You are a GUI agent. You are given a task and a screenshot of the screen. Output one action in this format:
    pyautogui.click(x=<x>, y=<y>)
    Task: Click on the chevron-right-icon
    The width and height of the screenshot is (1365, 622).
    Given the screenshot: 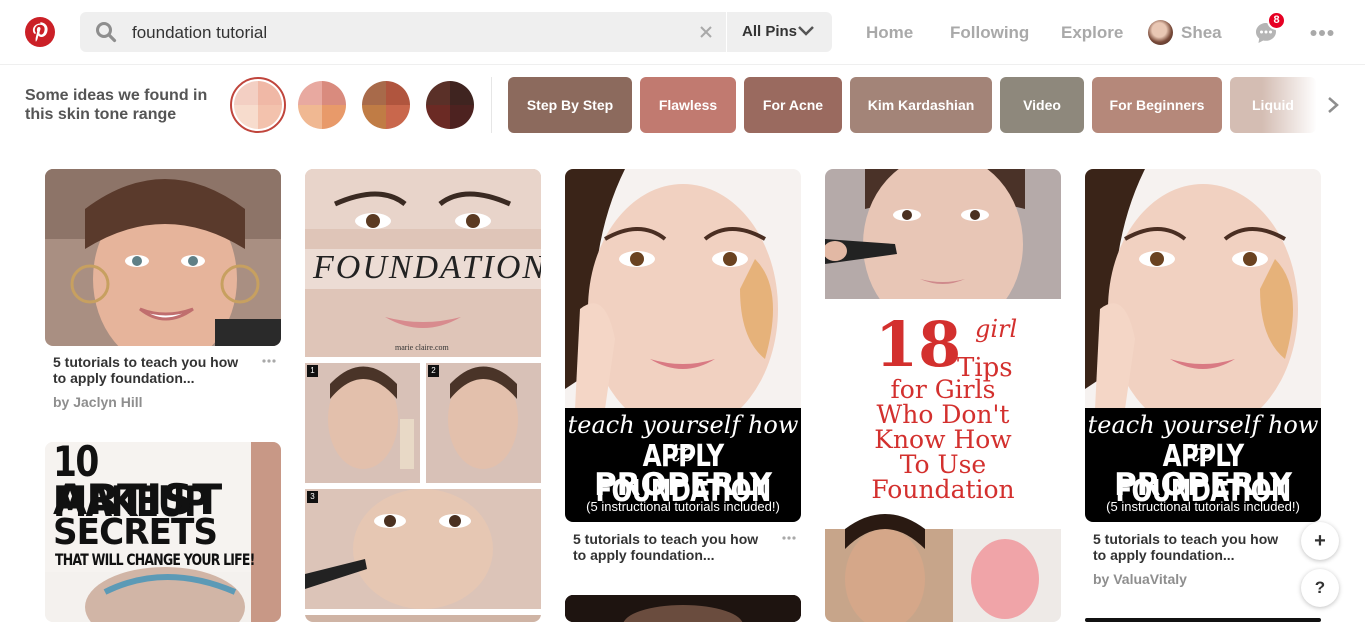 What is the action you would take?
    pyautogui.click(x=1333, y=105)
    